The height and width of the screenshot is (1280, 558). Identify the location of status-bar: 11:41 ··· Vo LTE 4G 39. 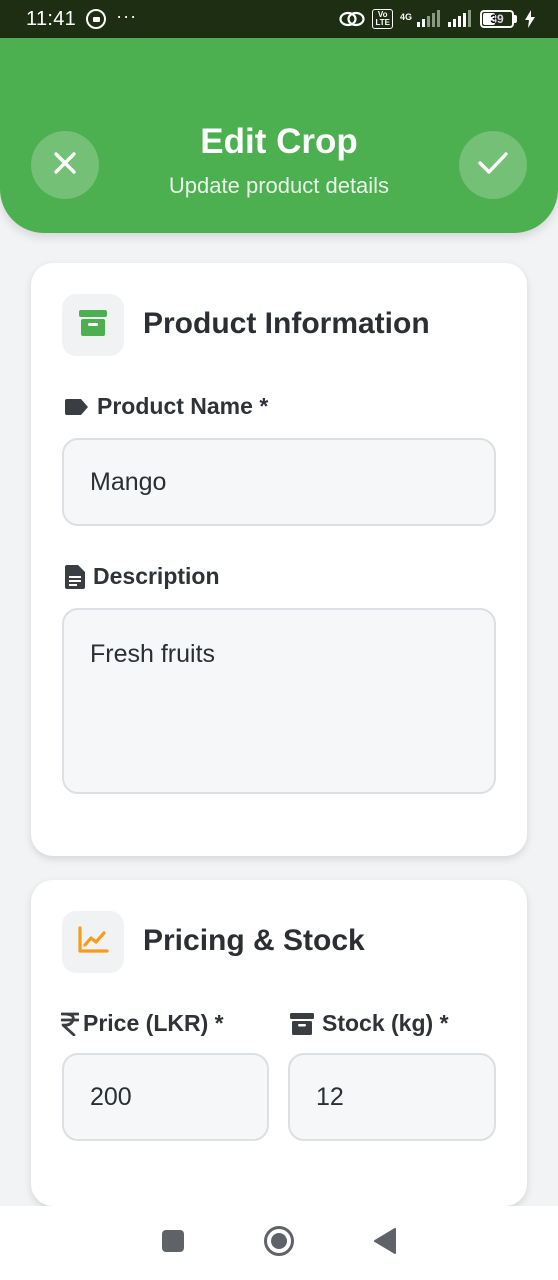
(279, 19).